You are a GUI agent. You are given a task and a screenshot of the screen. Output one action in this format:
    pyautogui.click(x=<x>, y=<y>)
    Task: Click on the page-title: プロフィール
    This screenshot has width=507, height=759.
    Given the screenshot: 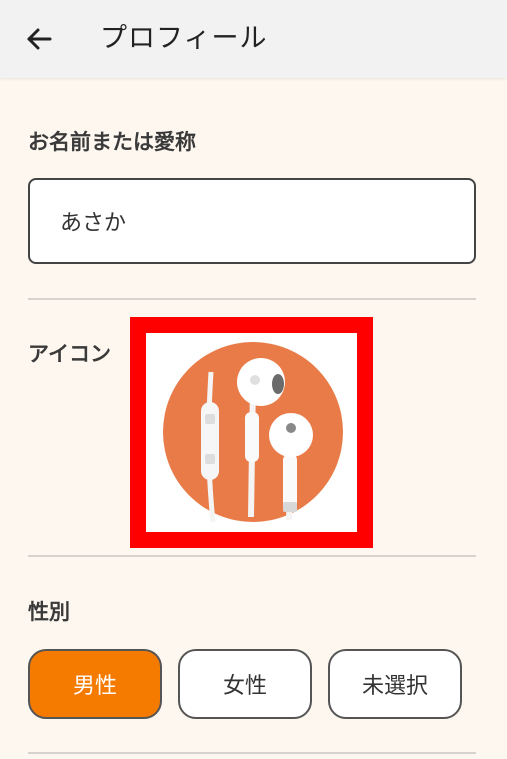 What is the action you would take?
    pyautogui.click(x=184, y=38)
    